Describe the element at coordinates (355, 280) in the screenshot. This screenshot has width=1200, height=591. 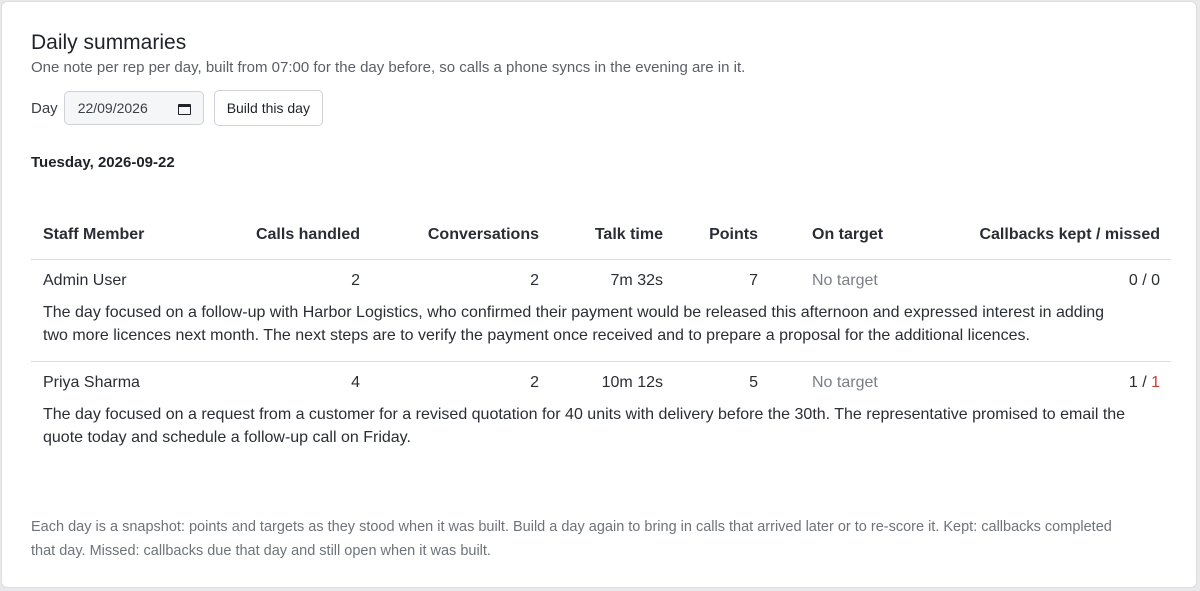
I see `calls-handled: 2` at that location.